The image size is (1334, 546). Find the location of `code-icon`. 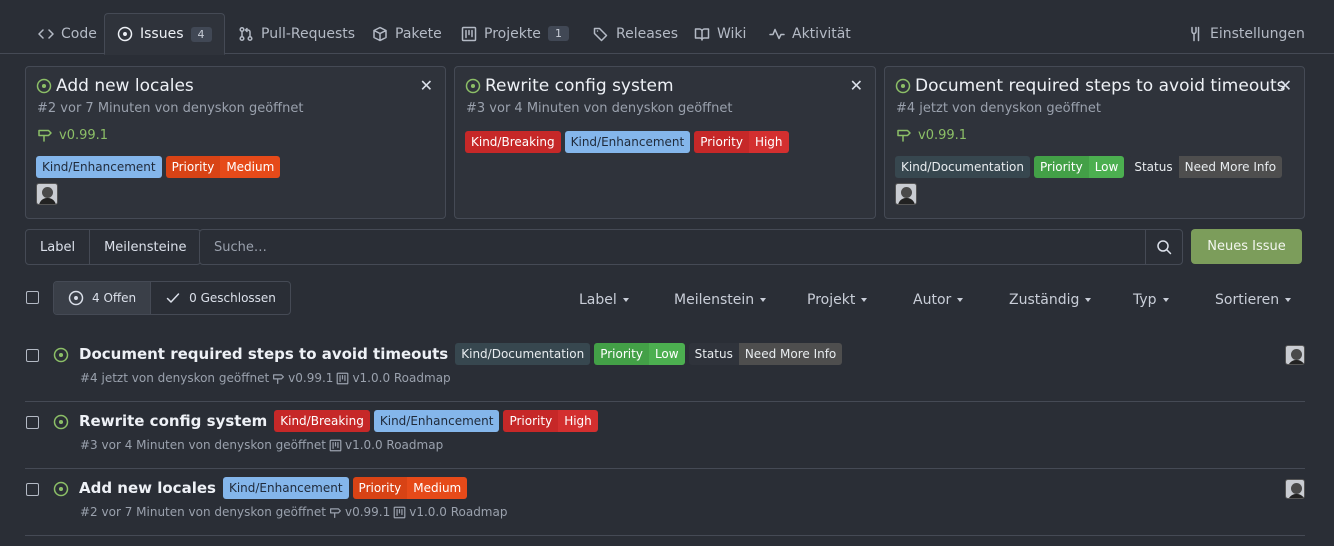

code-icon is located at coordinates (46, 34).